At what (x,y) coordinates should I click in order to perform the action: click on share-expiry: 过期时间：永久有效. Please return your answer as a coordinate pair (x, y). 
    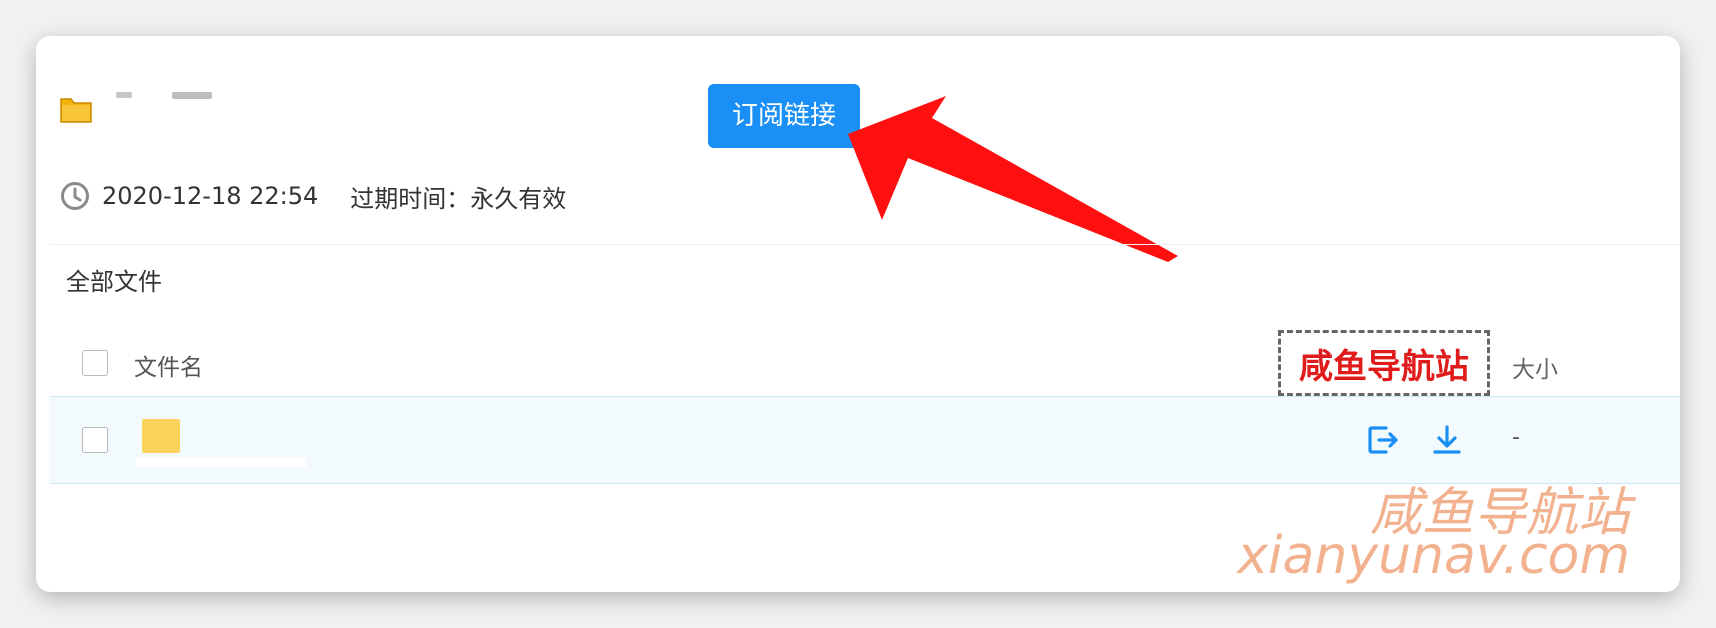
    Looking at the image, I should click on (458, 198).